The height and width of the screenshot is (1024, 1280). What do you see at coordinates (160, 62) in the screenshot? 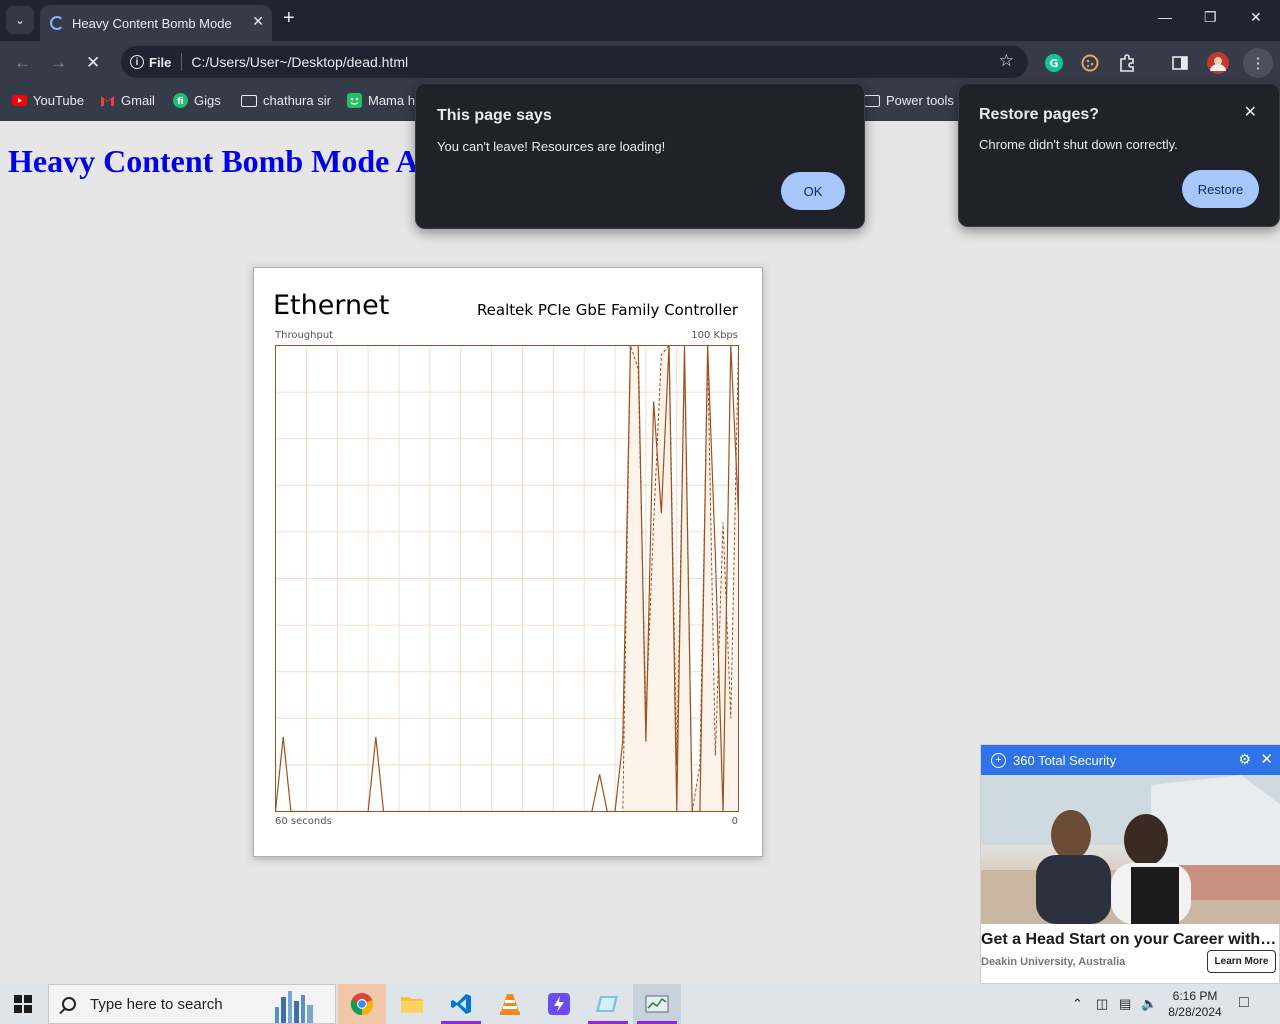
I see `address-scheme: File` at bounding box center [160, 62].